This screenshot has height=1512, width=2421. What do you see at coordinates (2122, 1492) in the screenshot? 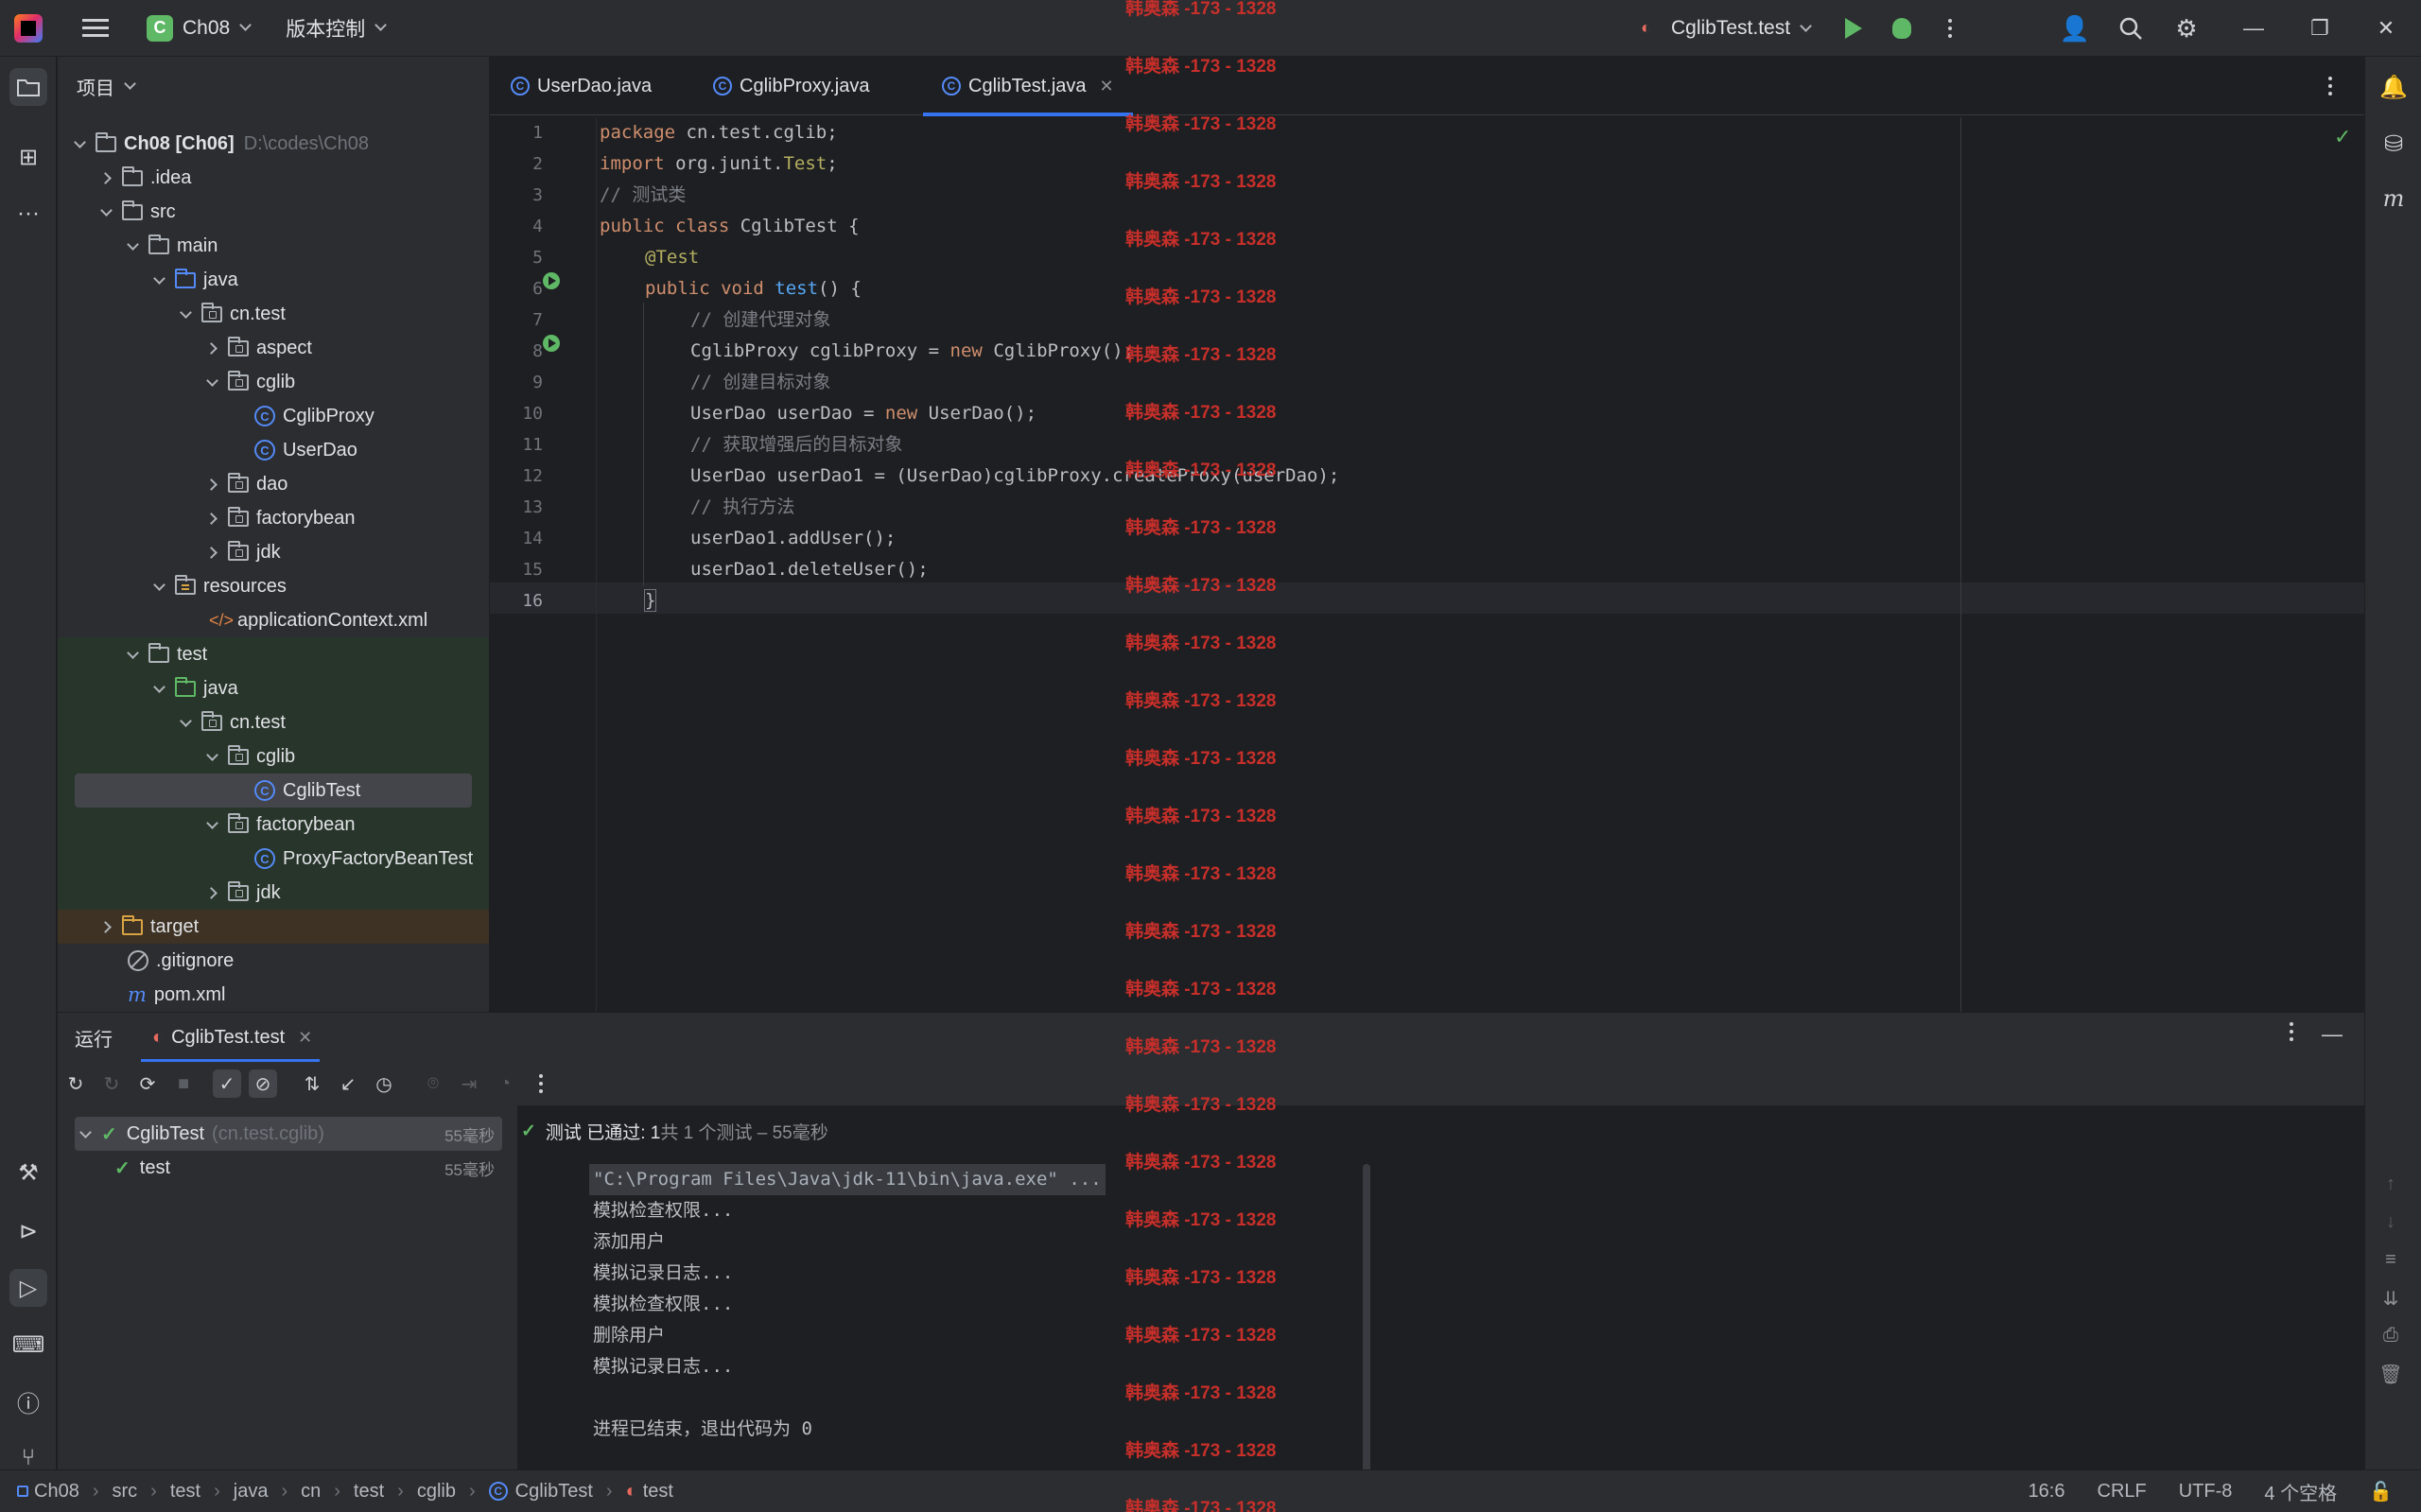
I see `line-separator: CRLF` at bounding box center [2122, 1492].